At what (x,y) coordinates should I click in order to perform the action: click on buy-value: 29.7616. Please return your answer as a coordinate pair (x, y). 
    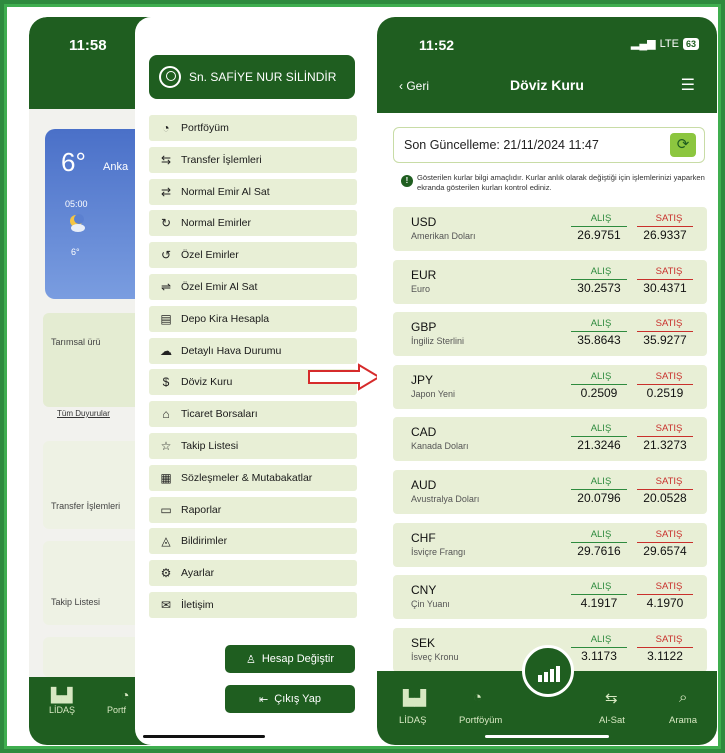
    Looking at the image, I should click on (599, 549).